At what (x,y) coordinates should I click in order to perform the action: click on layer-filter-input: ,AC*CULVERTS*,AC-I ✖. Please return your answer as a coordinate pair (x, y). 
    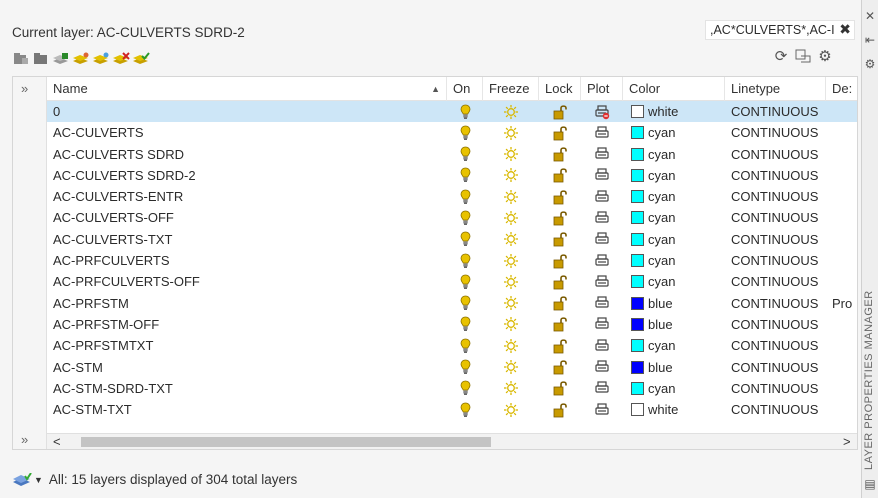
    Looking at the image, I should click on (780, 30).